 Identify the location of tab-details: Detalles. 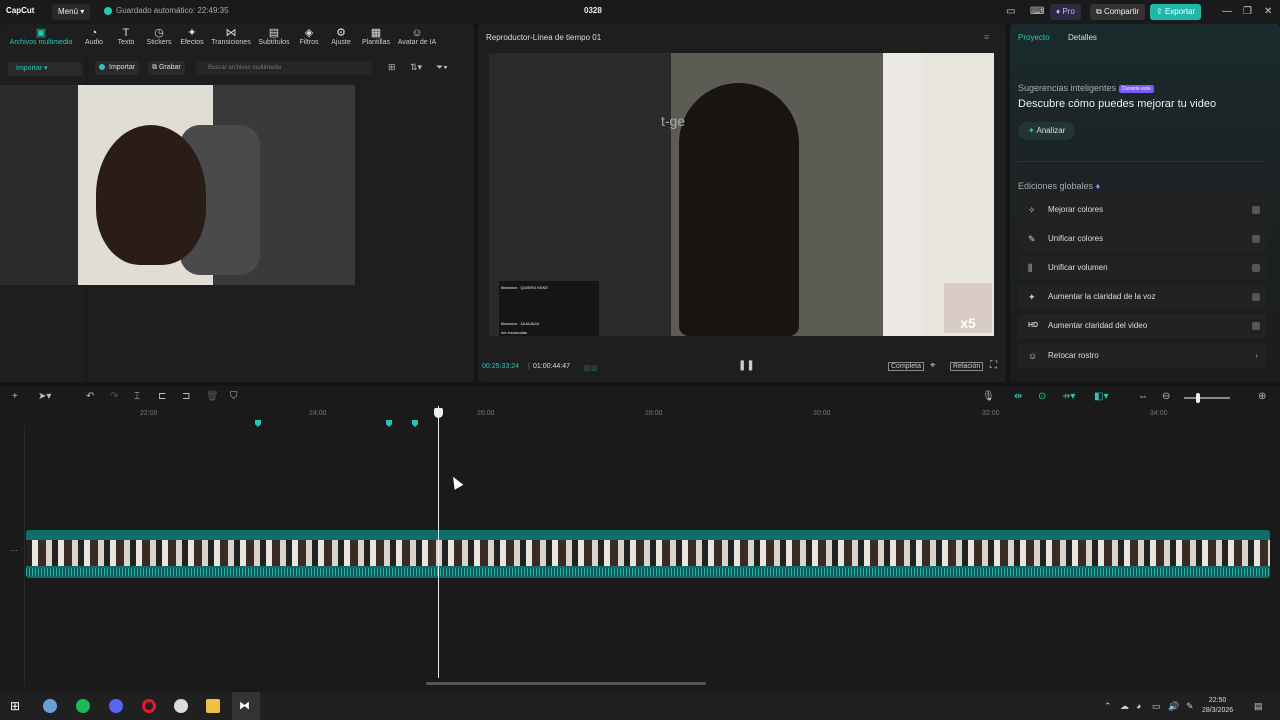
(1082, 37).